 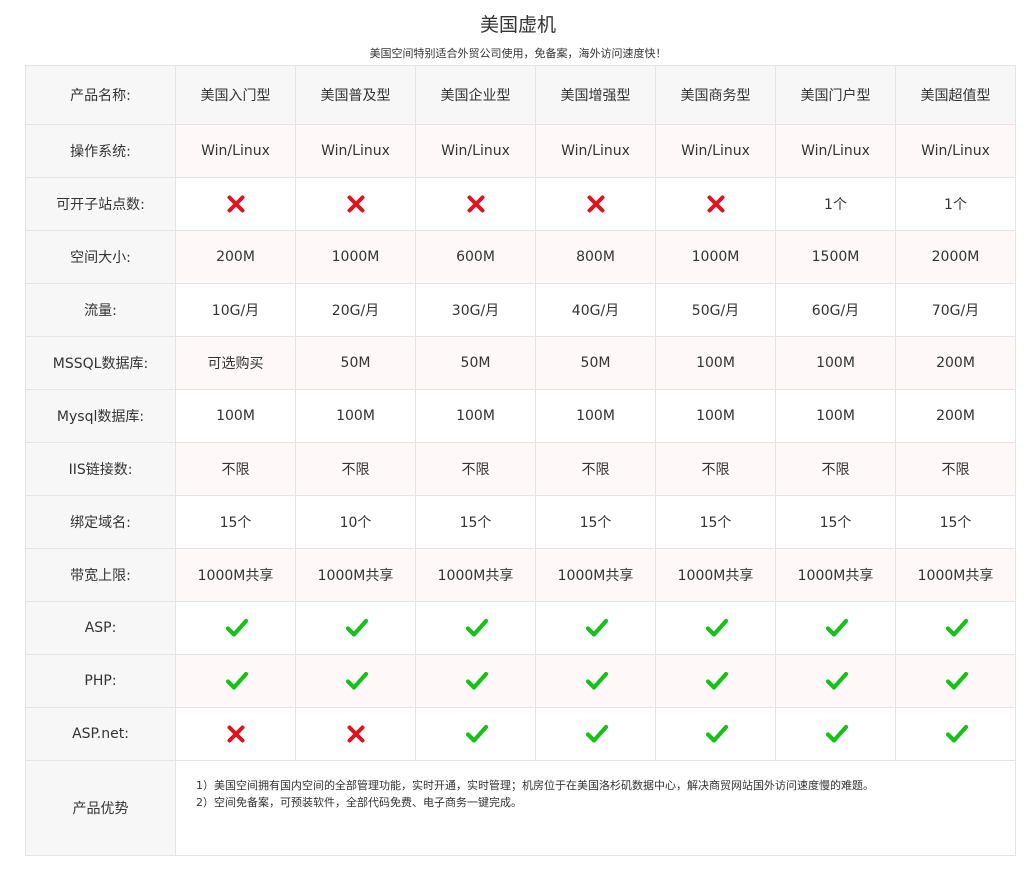 What do you see at coordinates (100, 416) in the screenshot?
I see `row-label: Mysql数据库:` at bounding box center [100, 416].